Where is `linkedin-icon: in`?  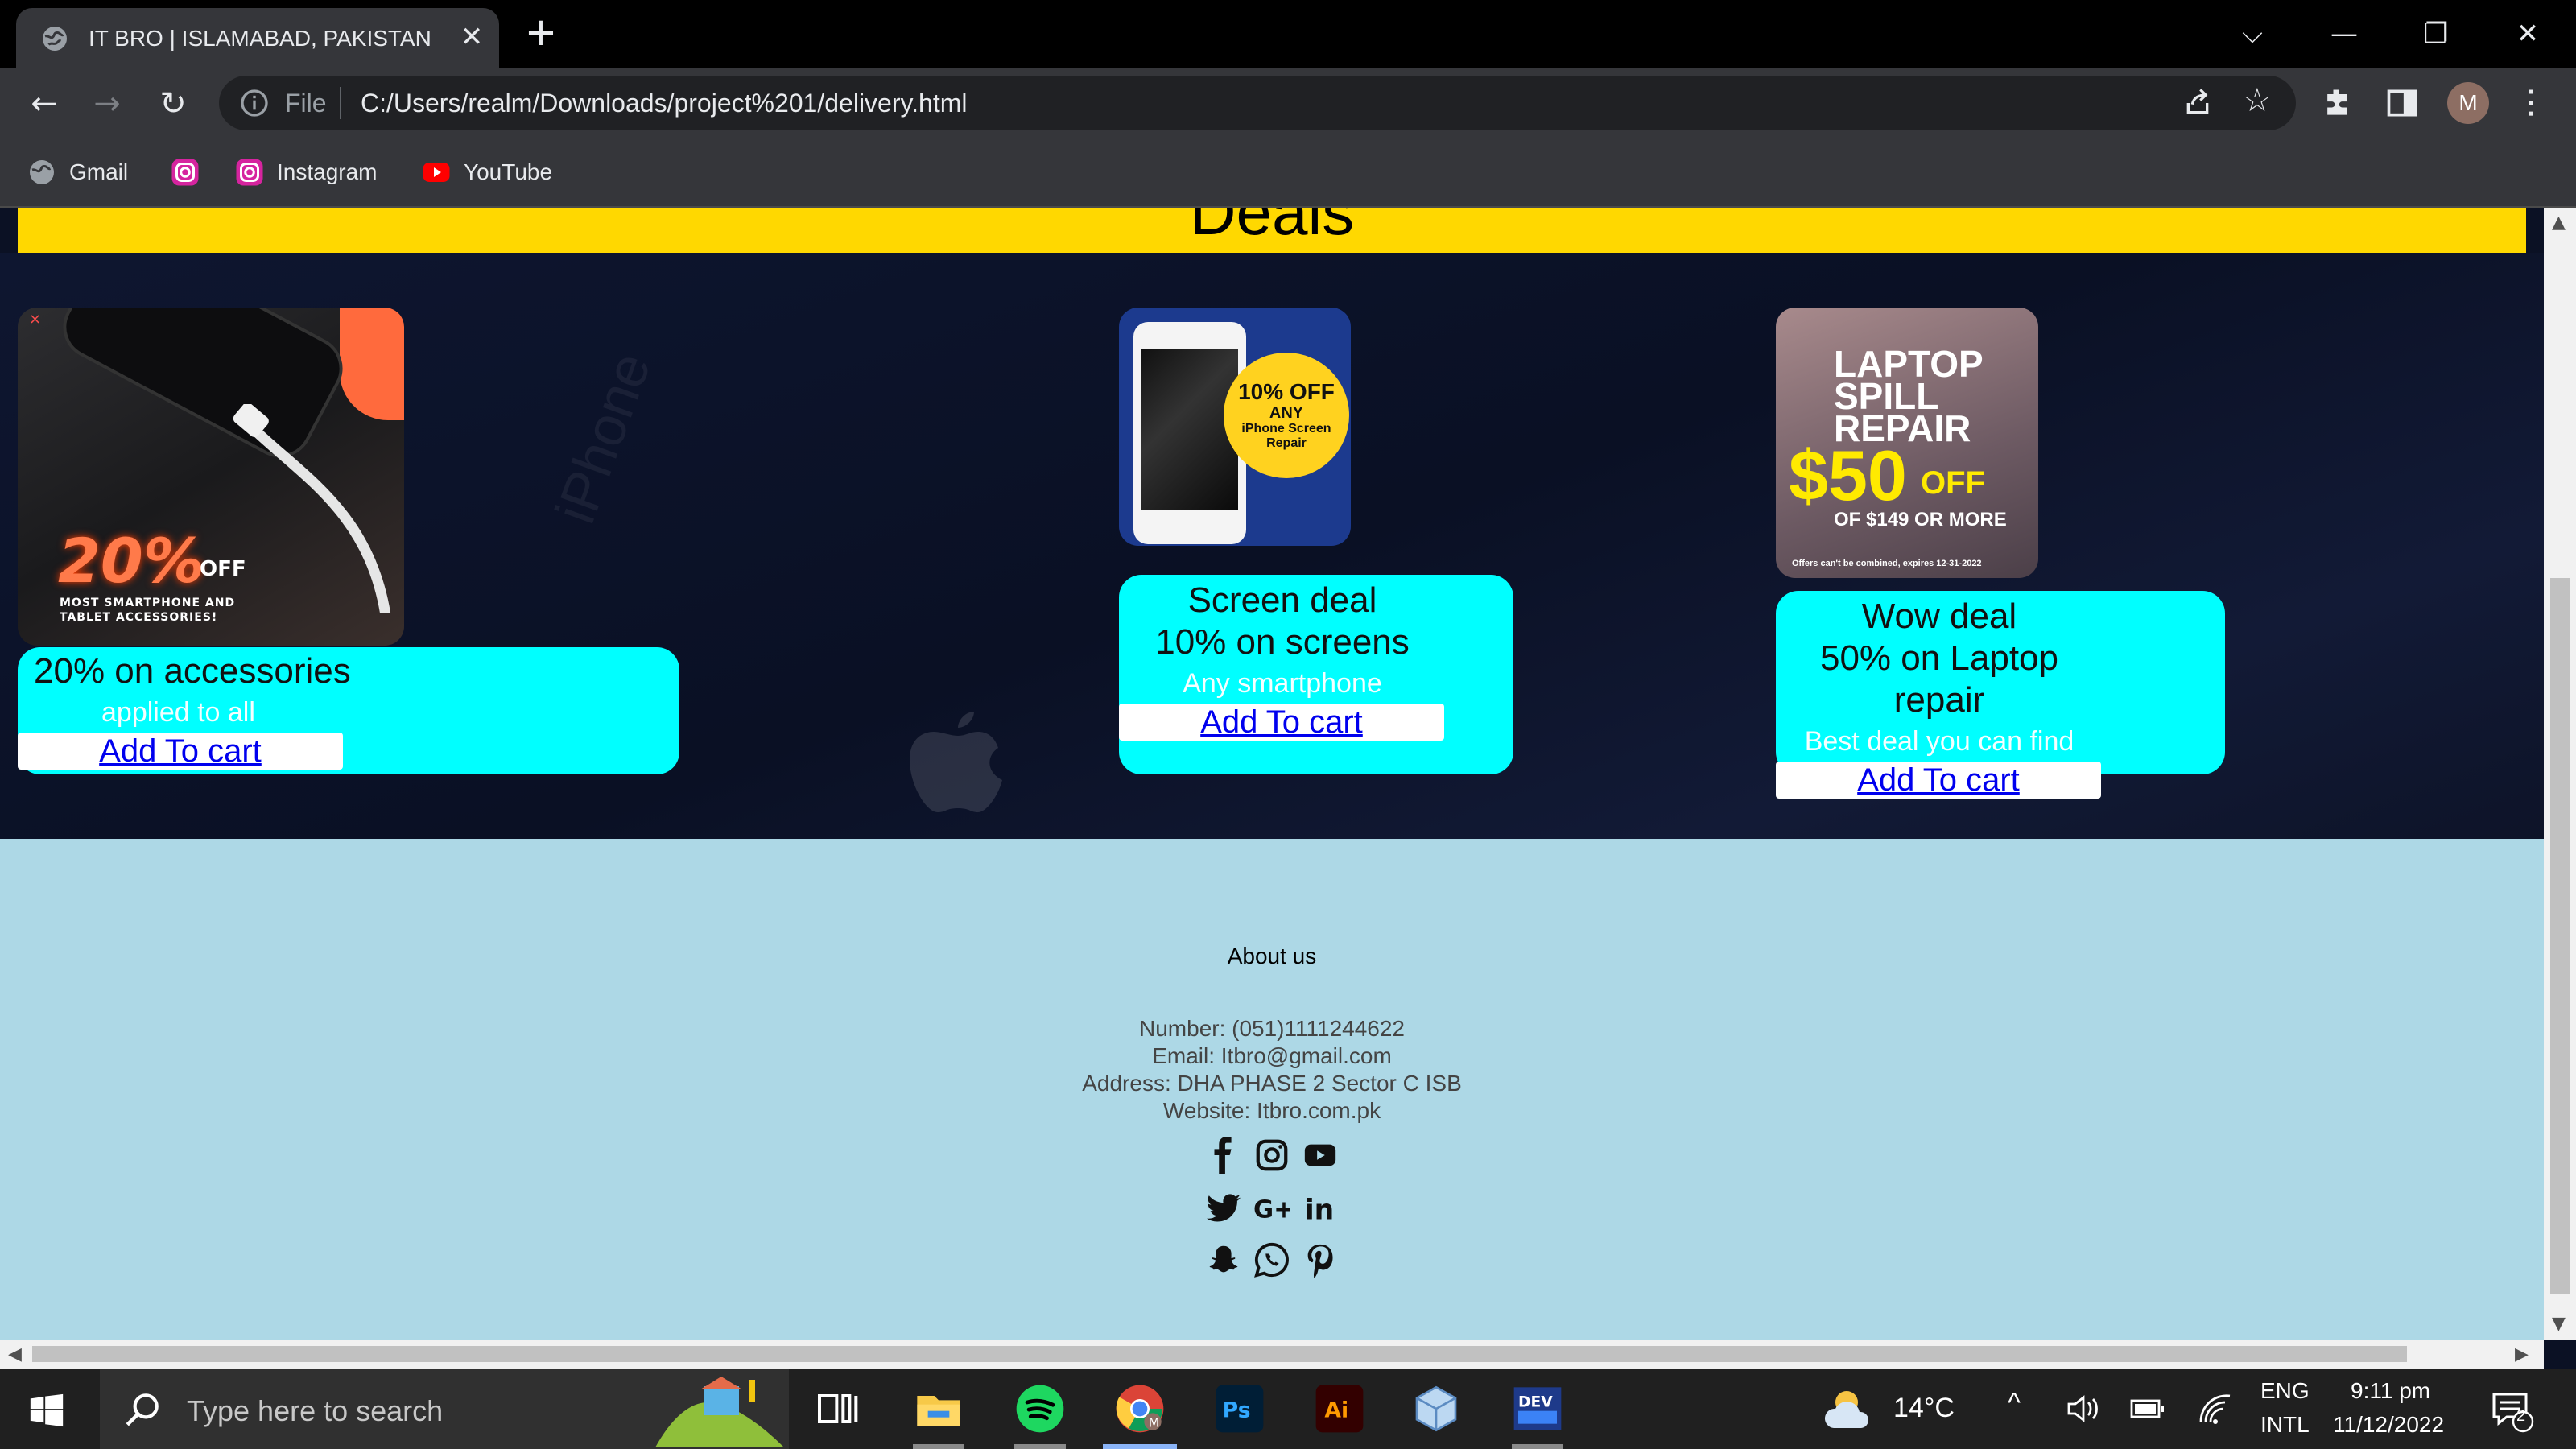 linkedin-icon: in is located at coordinates (1320, 1208).